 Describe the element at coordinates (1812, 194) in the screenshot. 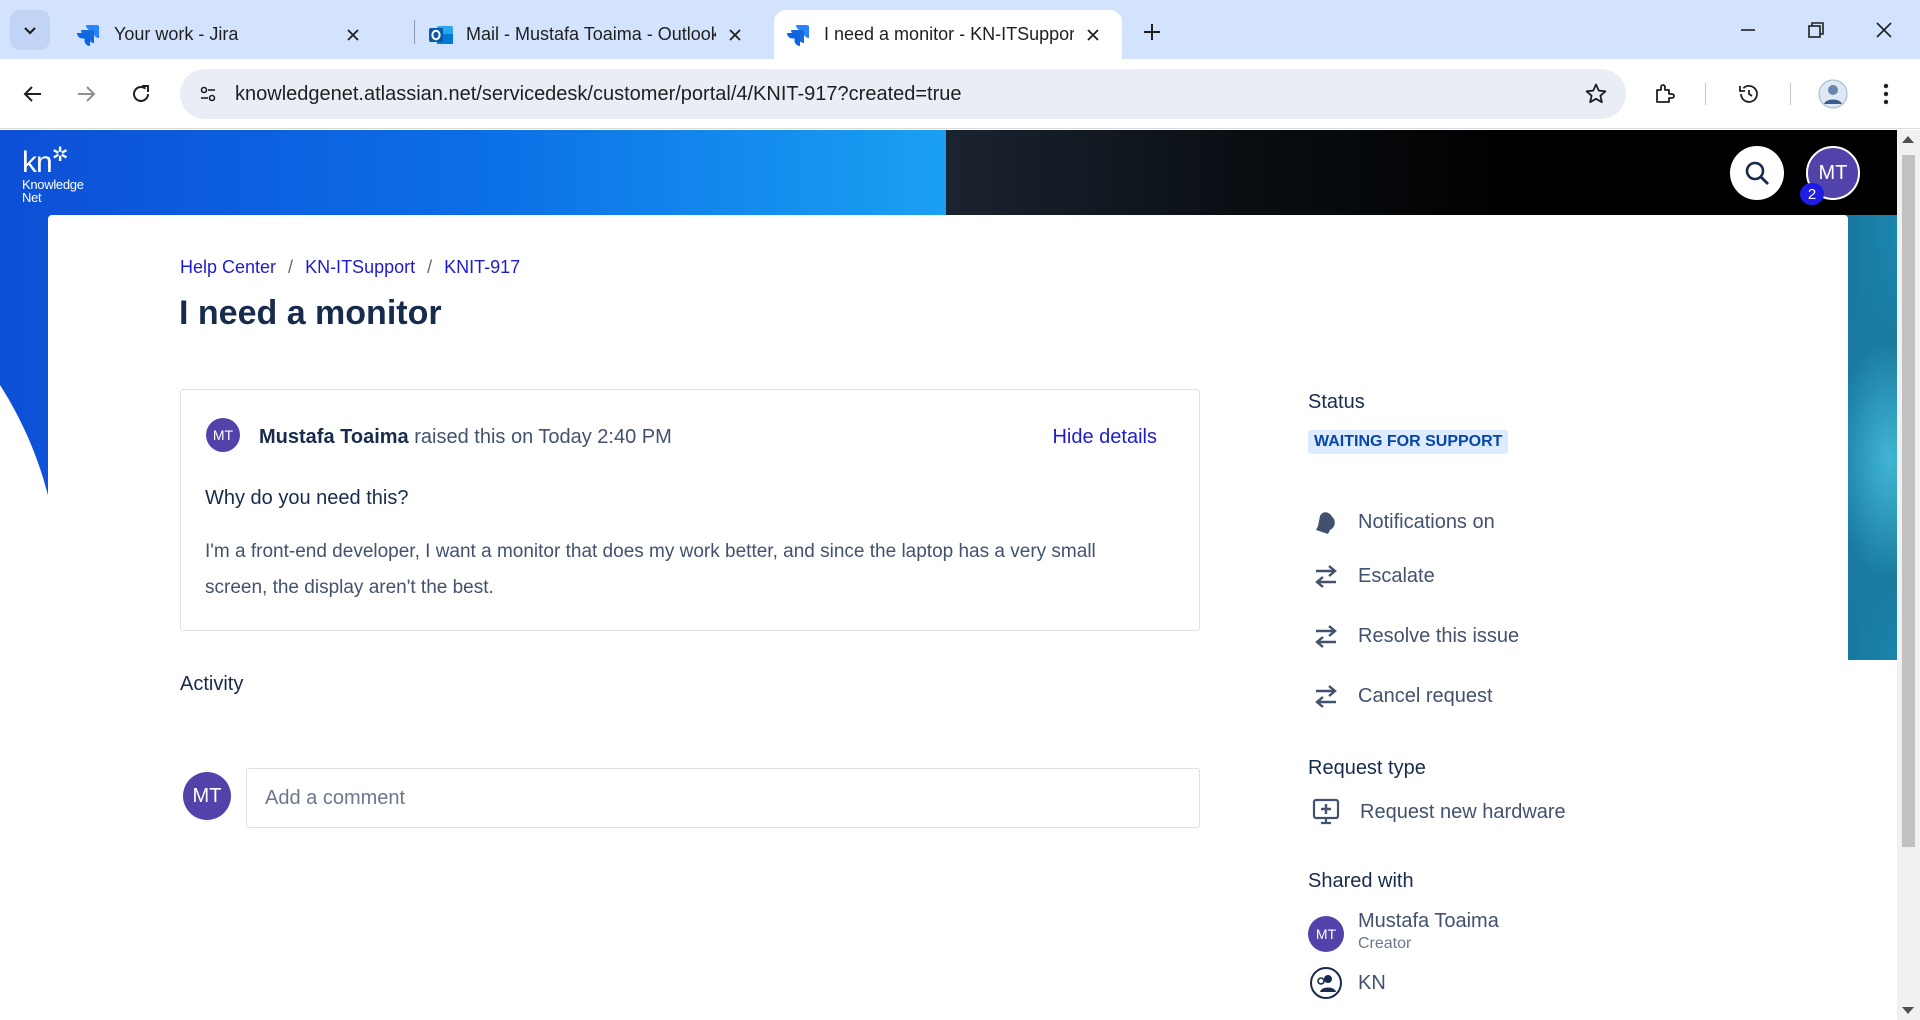

I see `notification-count-badge: 2` at that location.